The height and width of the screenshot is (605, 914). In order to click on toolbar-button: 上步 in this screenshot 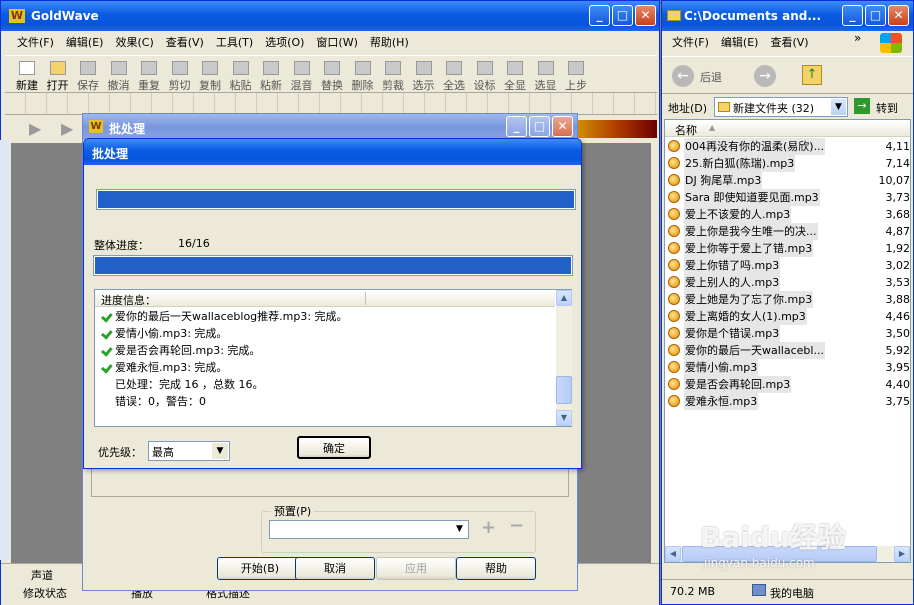, I will do `click(576, 76)`.